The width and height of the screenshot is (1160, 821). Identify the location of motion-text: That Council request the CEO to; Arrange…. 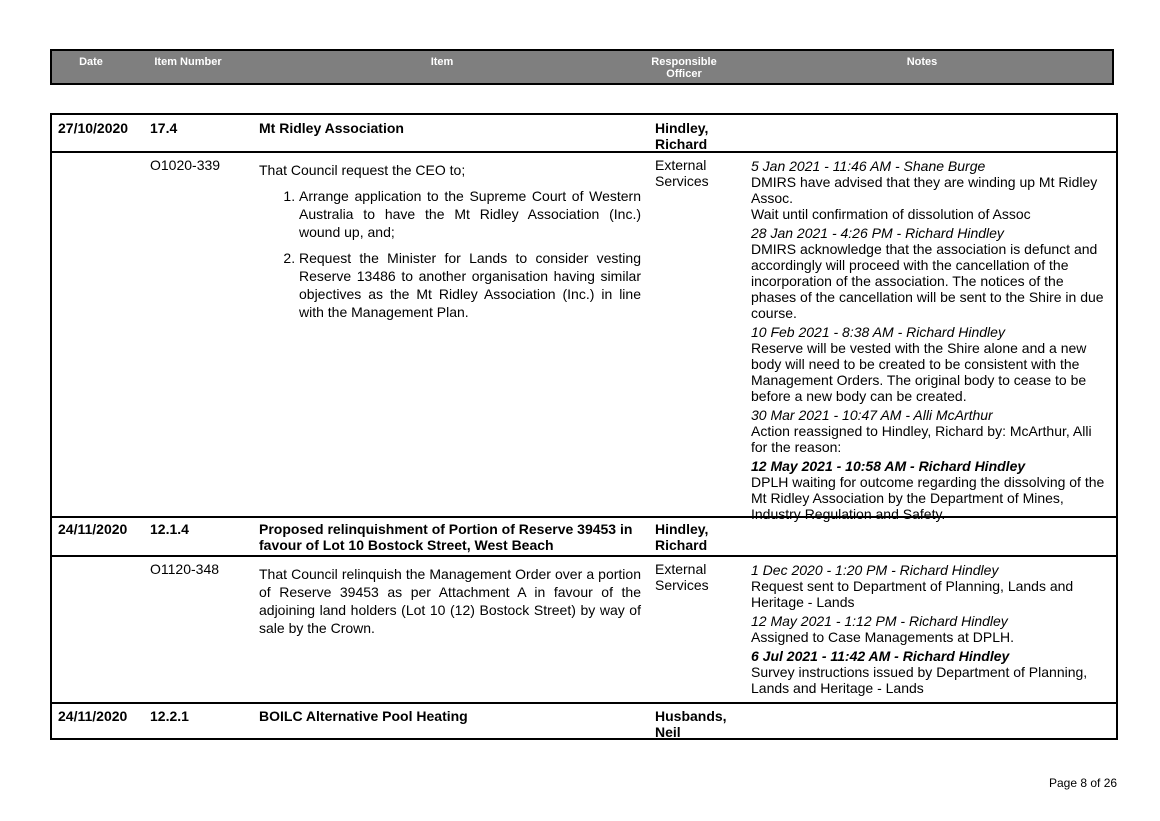
(450, 245).